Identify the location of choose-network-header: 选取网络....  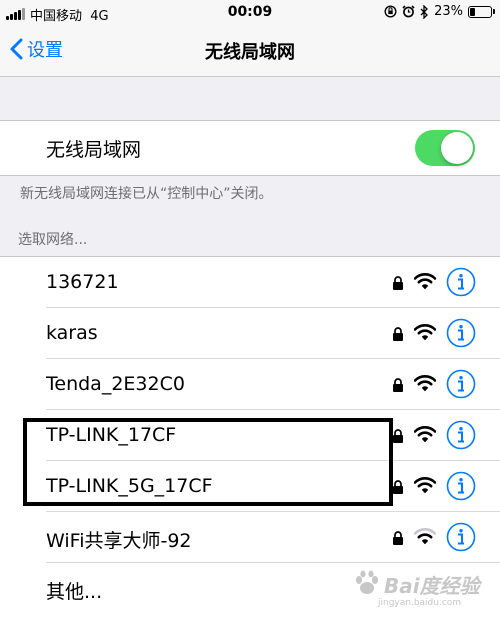
(53, 240).